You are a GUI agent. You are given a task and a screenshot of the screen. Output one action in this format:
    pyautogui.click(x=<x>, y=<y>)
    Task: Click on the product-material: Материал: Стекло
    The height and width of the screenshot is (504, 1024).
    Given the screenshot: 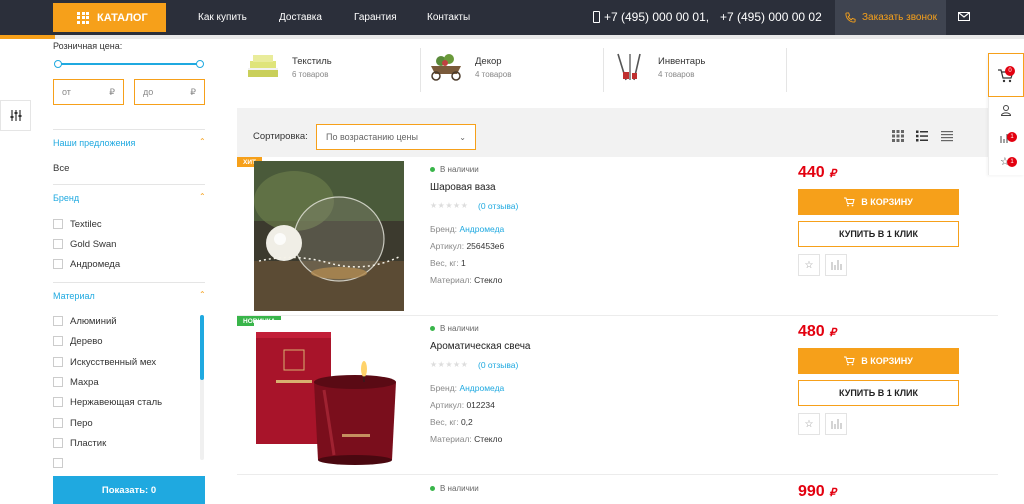 What is the action you would take?
    pyautogui.click(x=466, y=280)
    